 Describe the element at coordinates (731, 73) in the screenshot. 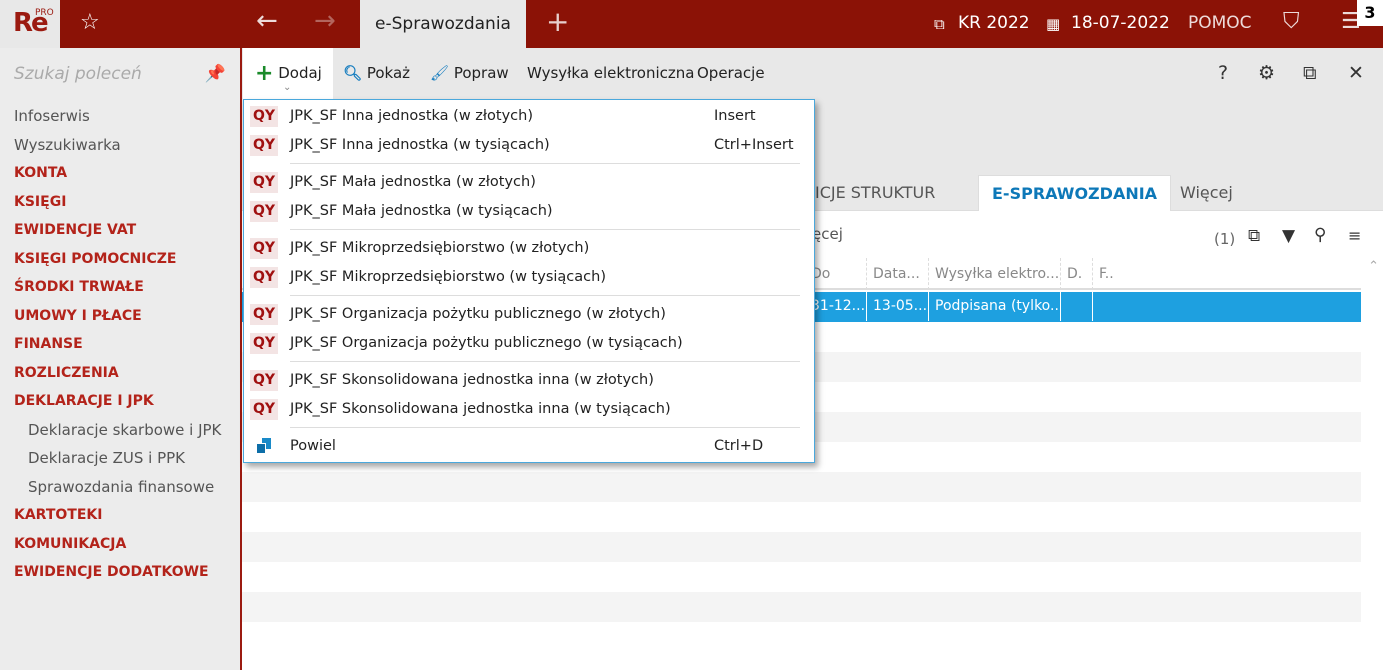

I see `operations-button: Operacje` at that location.